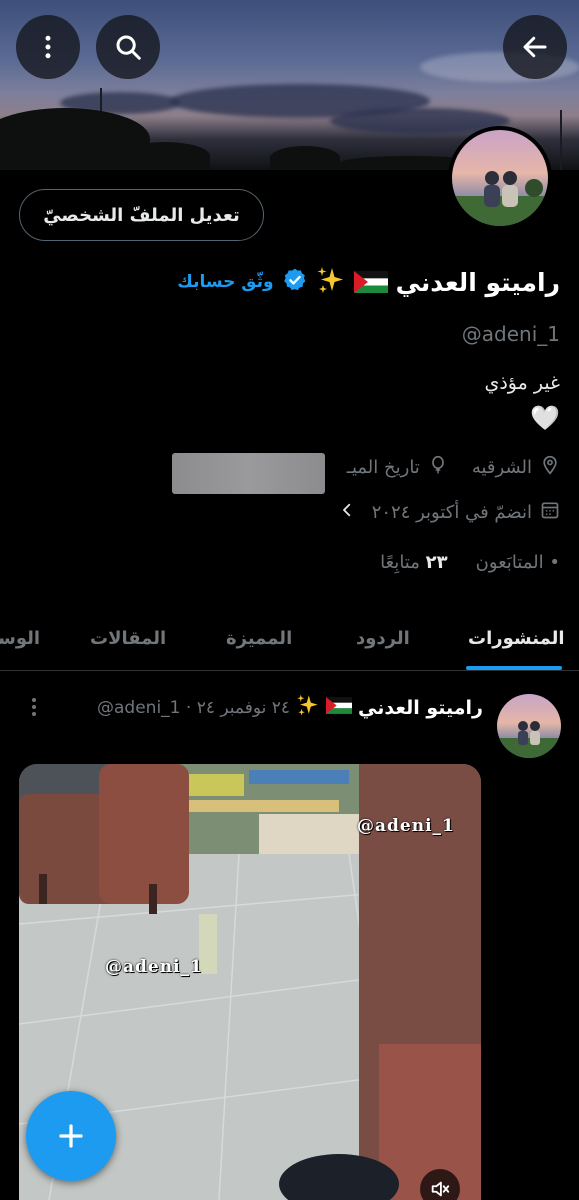 The image size is (579, 1200). I want to click on watermark-middle: @adeni_1, so click(154, 967).